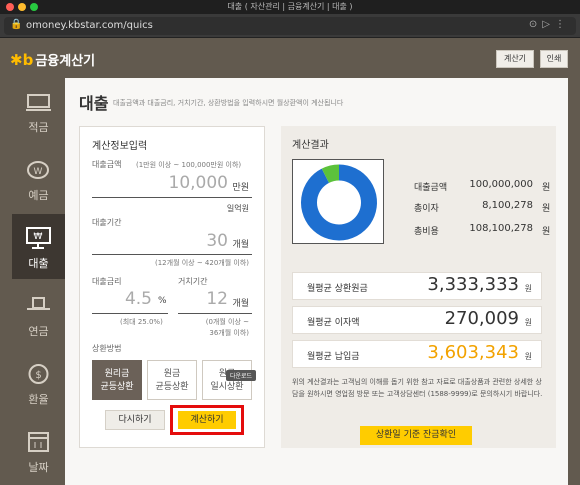  Describe the element at coordinates (481, 318) in the screenshot. I see `monthly-value: 270,009` at that location.